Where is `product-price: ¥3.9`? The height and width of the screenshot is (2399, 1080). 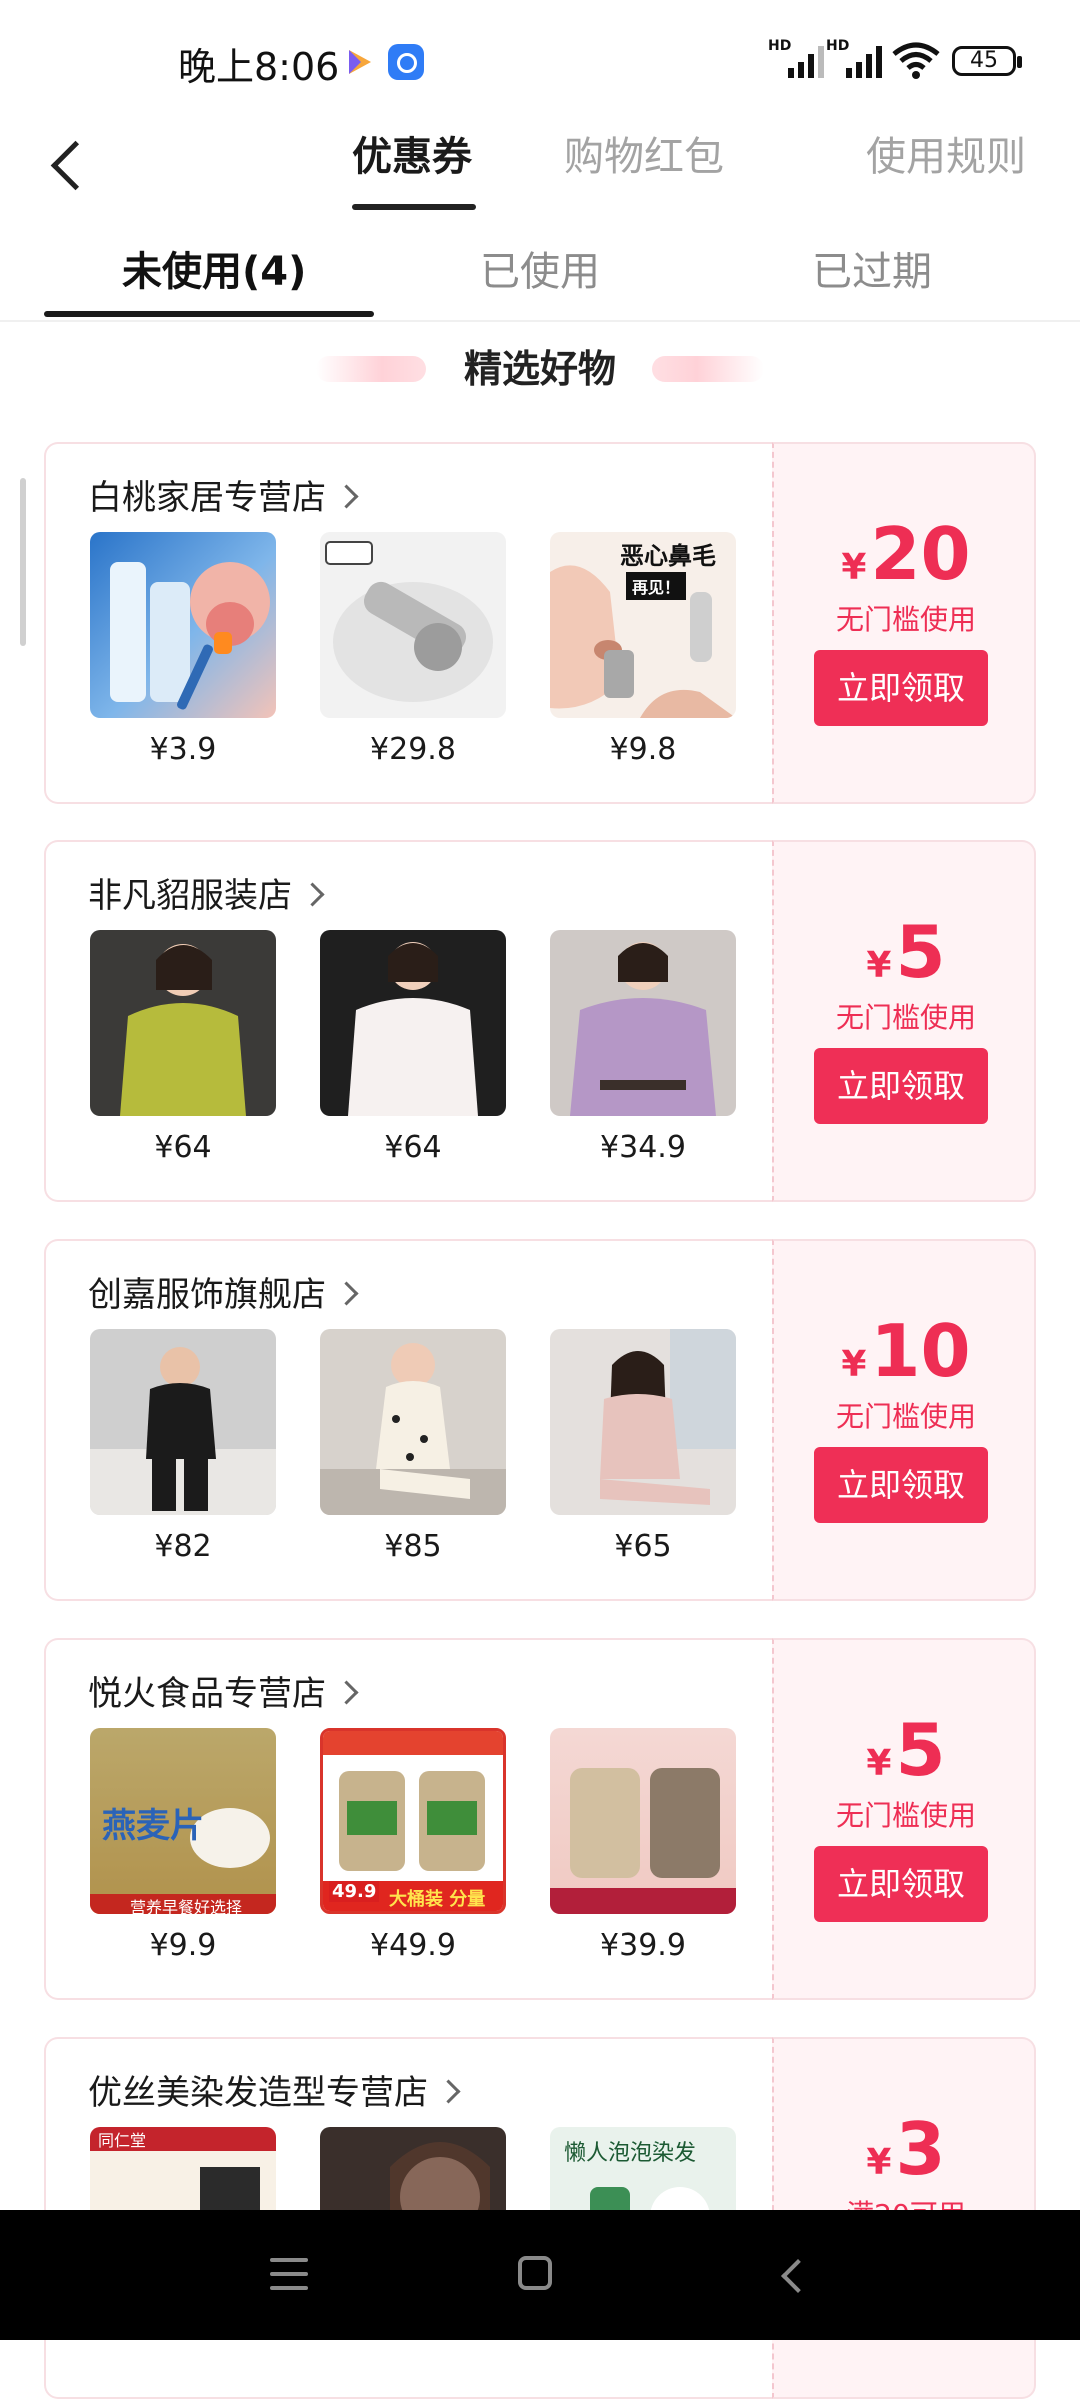
product-price: ¥3.9 is located at coordinates (183, 749).